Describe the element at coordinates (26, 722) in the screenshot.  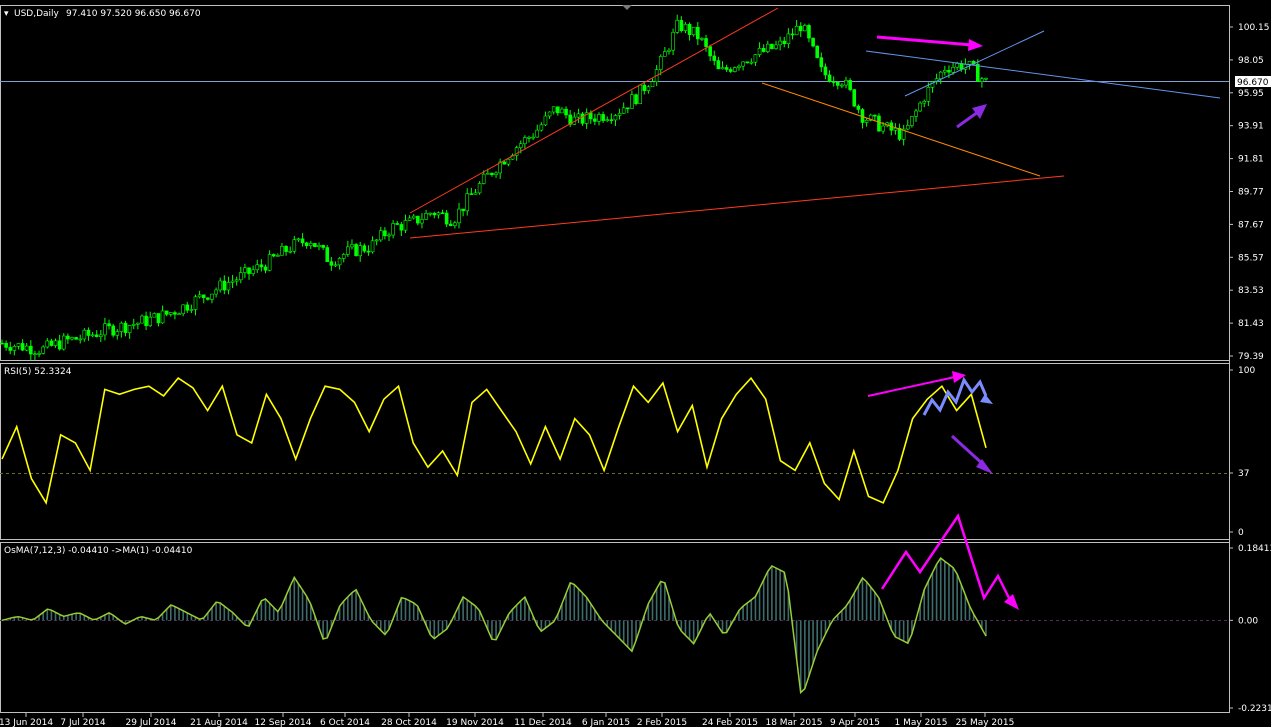
I see `time-tick-label: 13 Jun 2014` at that location.